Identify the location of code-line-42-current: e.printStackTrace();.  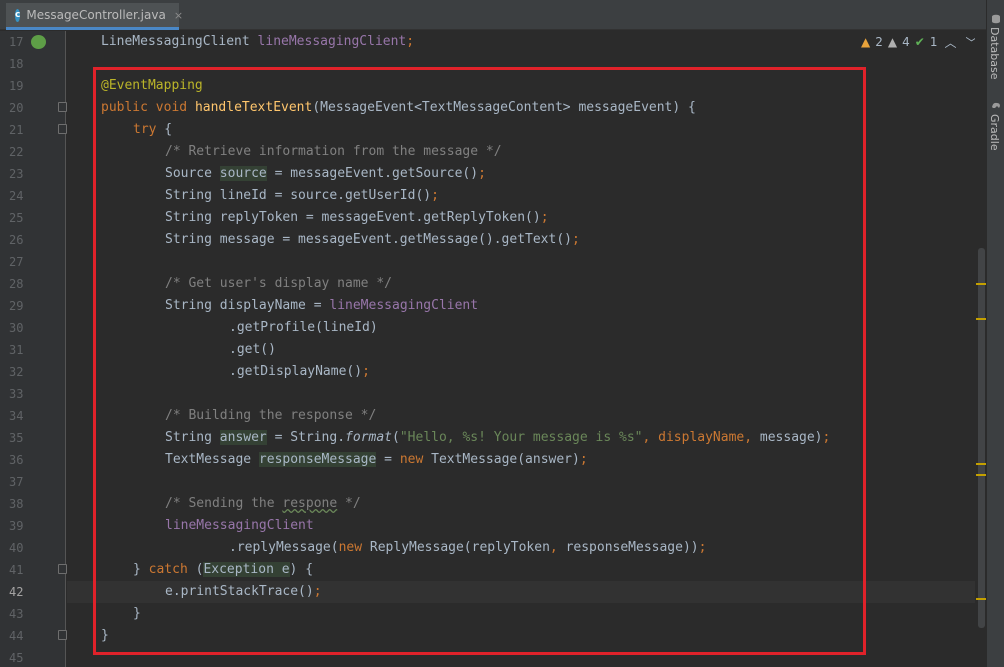
(521, 592).